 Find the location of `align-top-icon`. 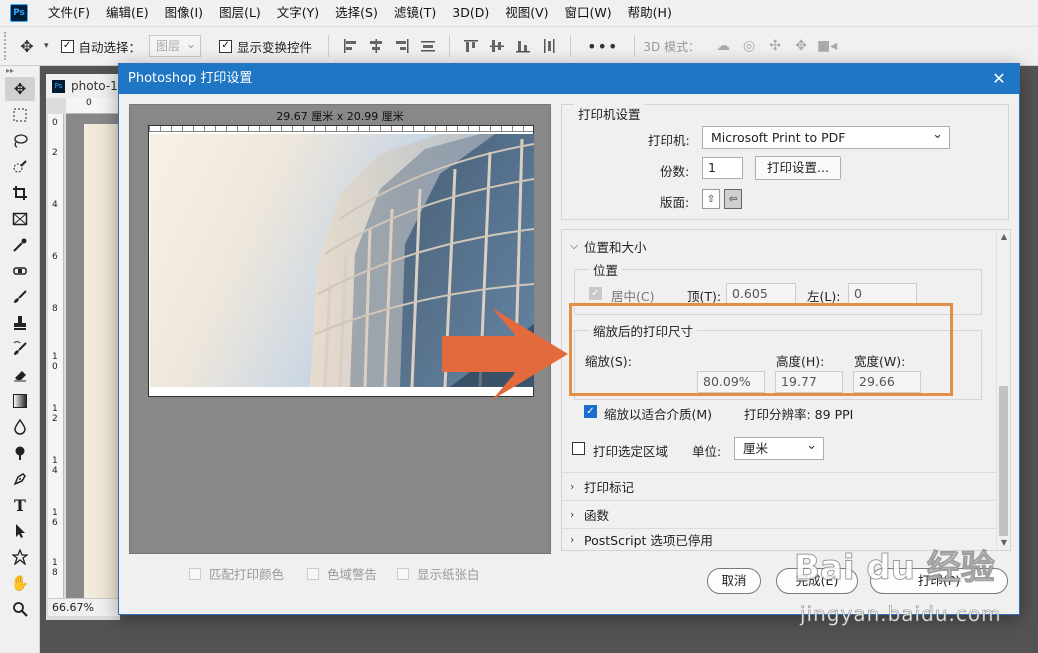

align-top-icon is located at coordinates (471, 46).